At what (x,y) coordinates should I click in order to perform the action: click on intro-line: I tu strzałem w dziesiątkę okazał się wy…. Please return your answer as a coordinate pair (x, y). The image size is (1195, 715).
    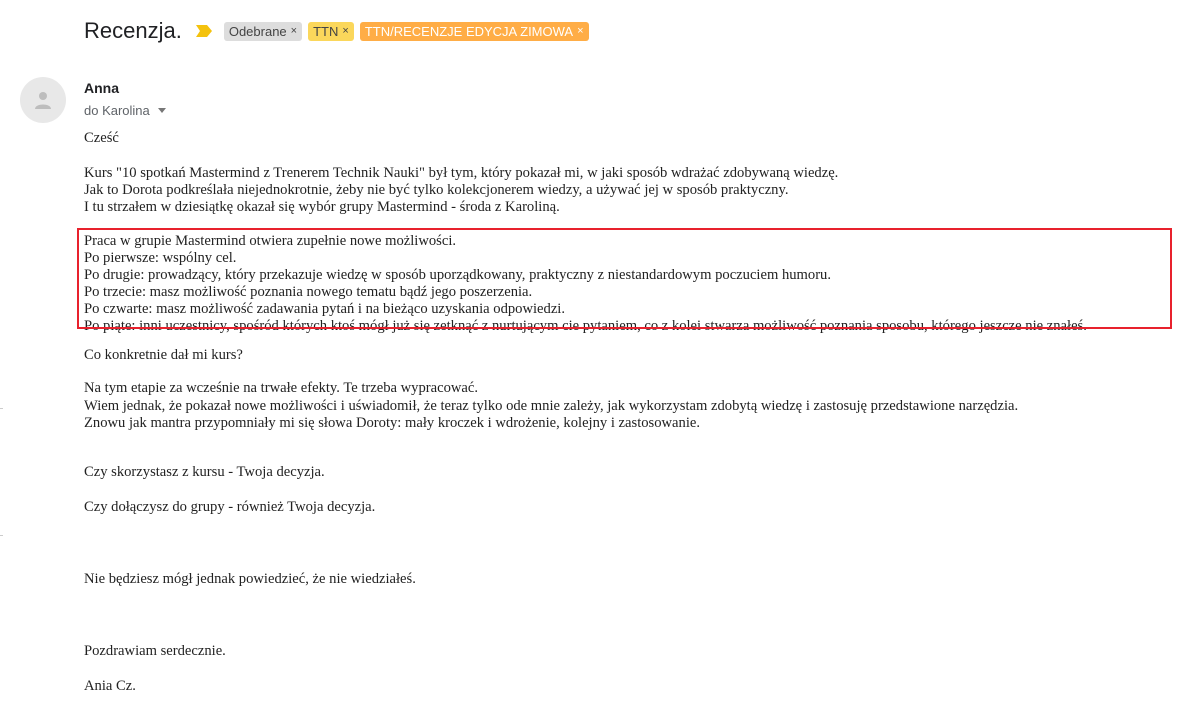
    Looking at the image, I should click on (322, 207).